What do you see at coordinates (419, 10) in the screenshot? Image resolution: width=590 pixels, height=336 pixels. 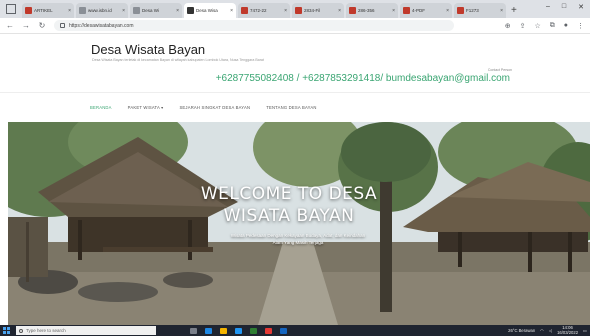 I see `tab-title: 4-PDF` at bounding box center [419, 10].